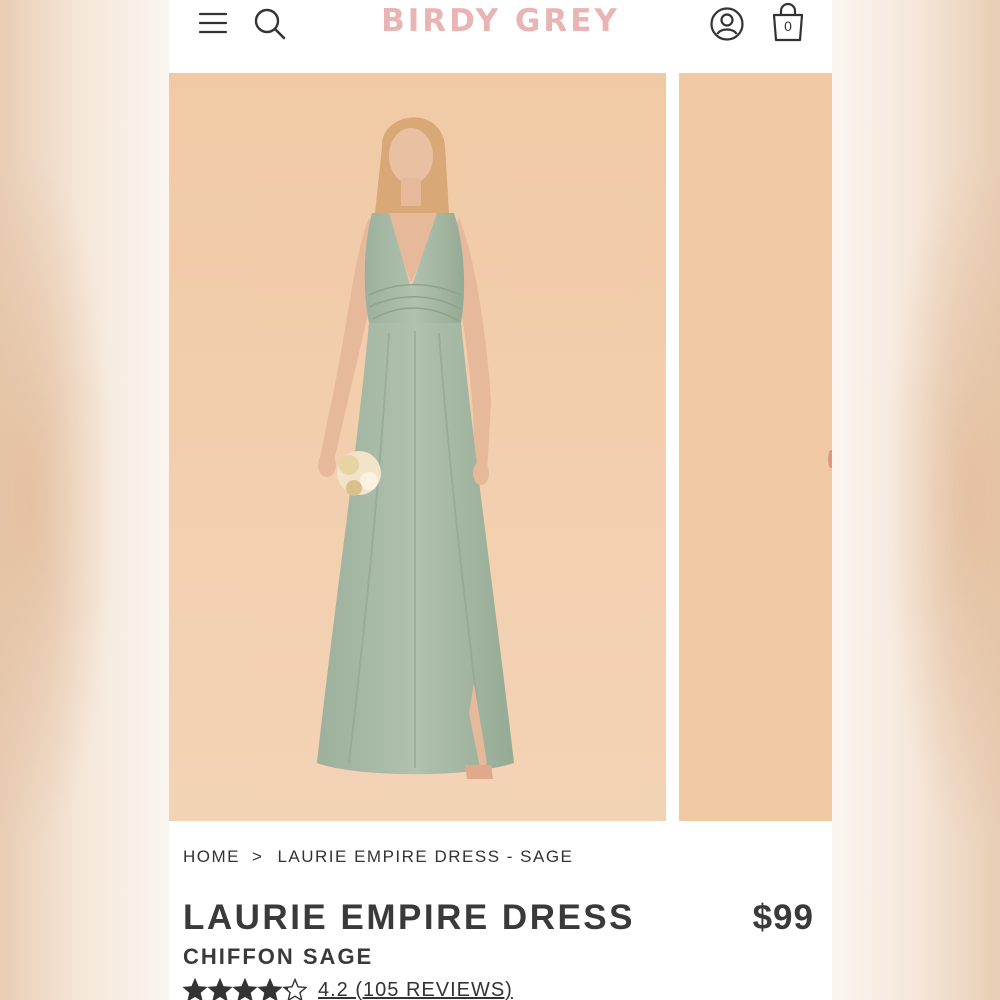 The width and height of the screenshot is (1000, 1000). Describe the element at coordinates (788, 26) in the screenshot. I see `cart-count-badge: 0` at that location.